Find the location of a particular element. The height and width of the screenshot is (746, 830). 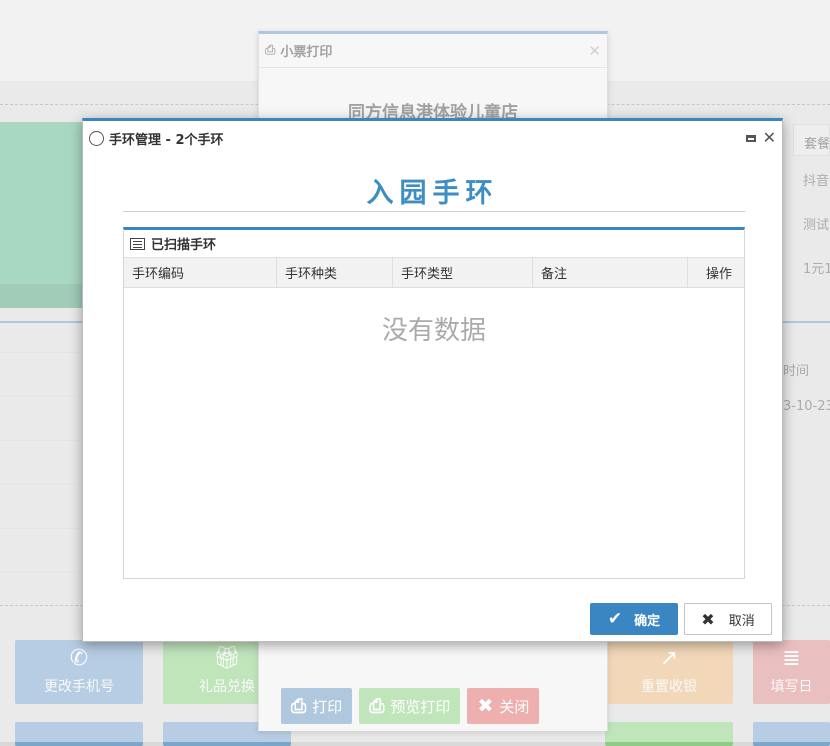

column-header-action: 操作 is located at coordinates (716, 272).